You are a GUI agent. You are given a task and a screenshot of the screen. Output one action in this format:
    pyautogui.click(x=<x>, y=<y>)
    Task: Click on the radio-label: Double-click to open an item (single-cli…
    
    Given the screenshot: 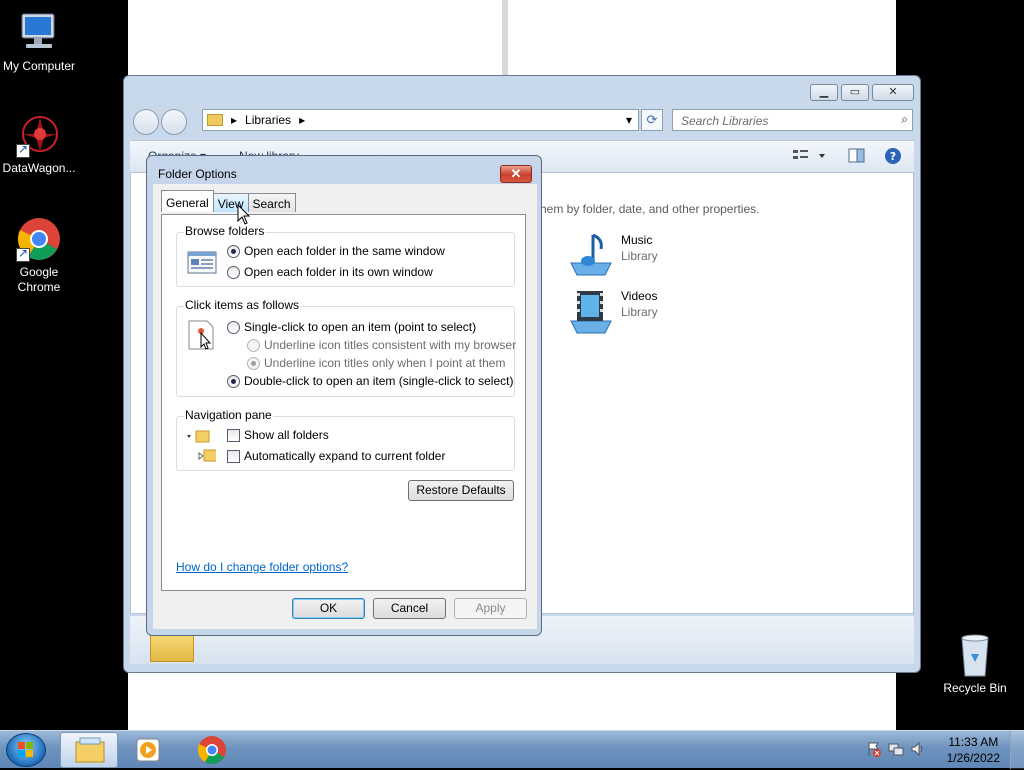 What is the action you would take?
    pyautogui.click(x=379, y=381)
    